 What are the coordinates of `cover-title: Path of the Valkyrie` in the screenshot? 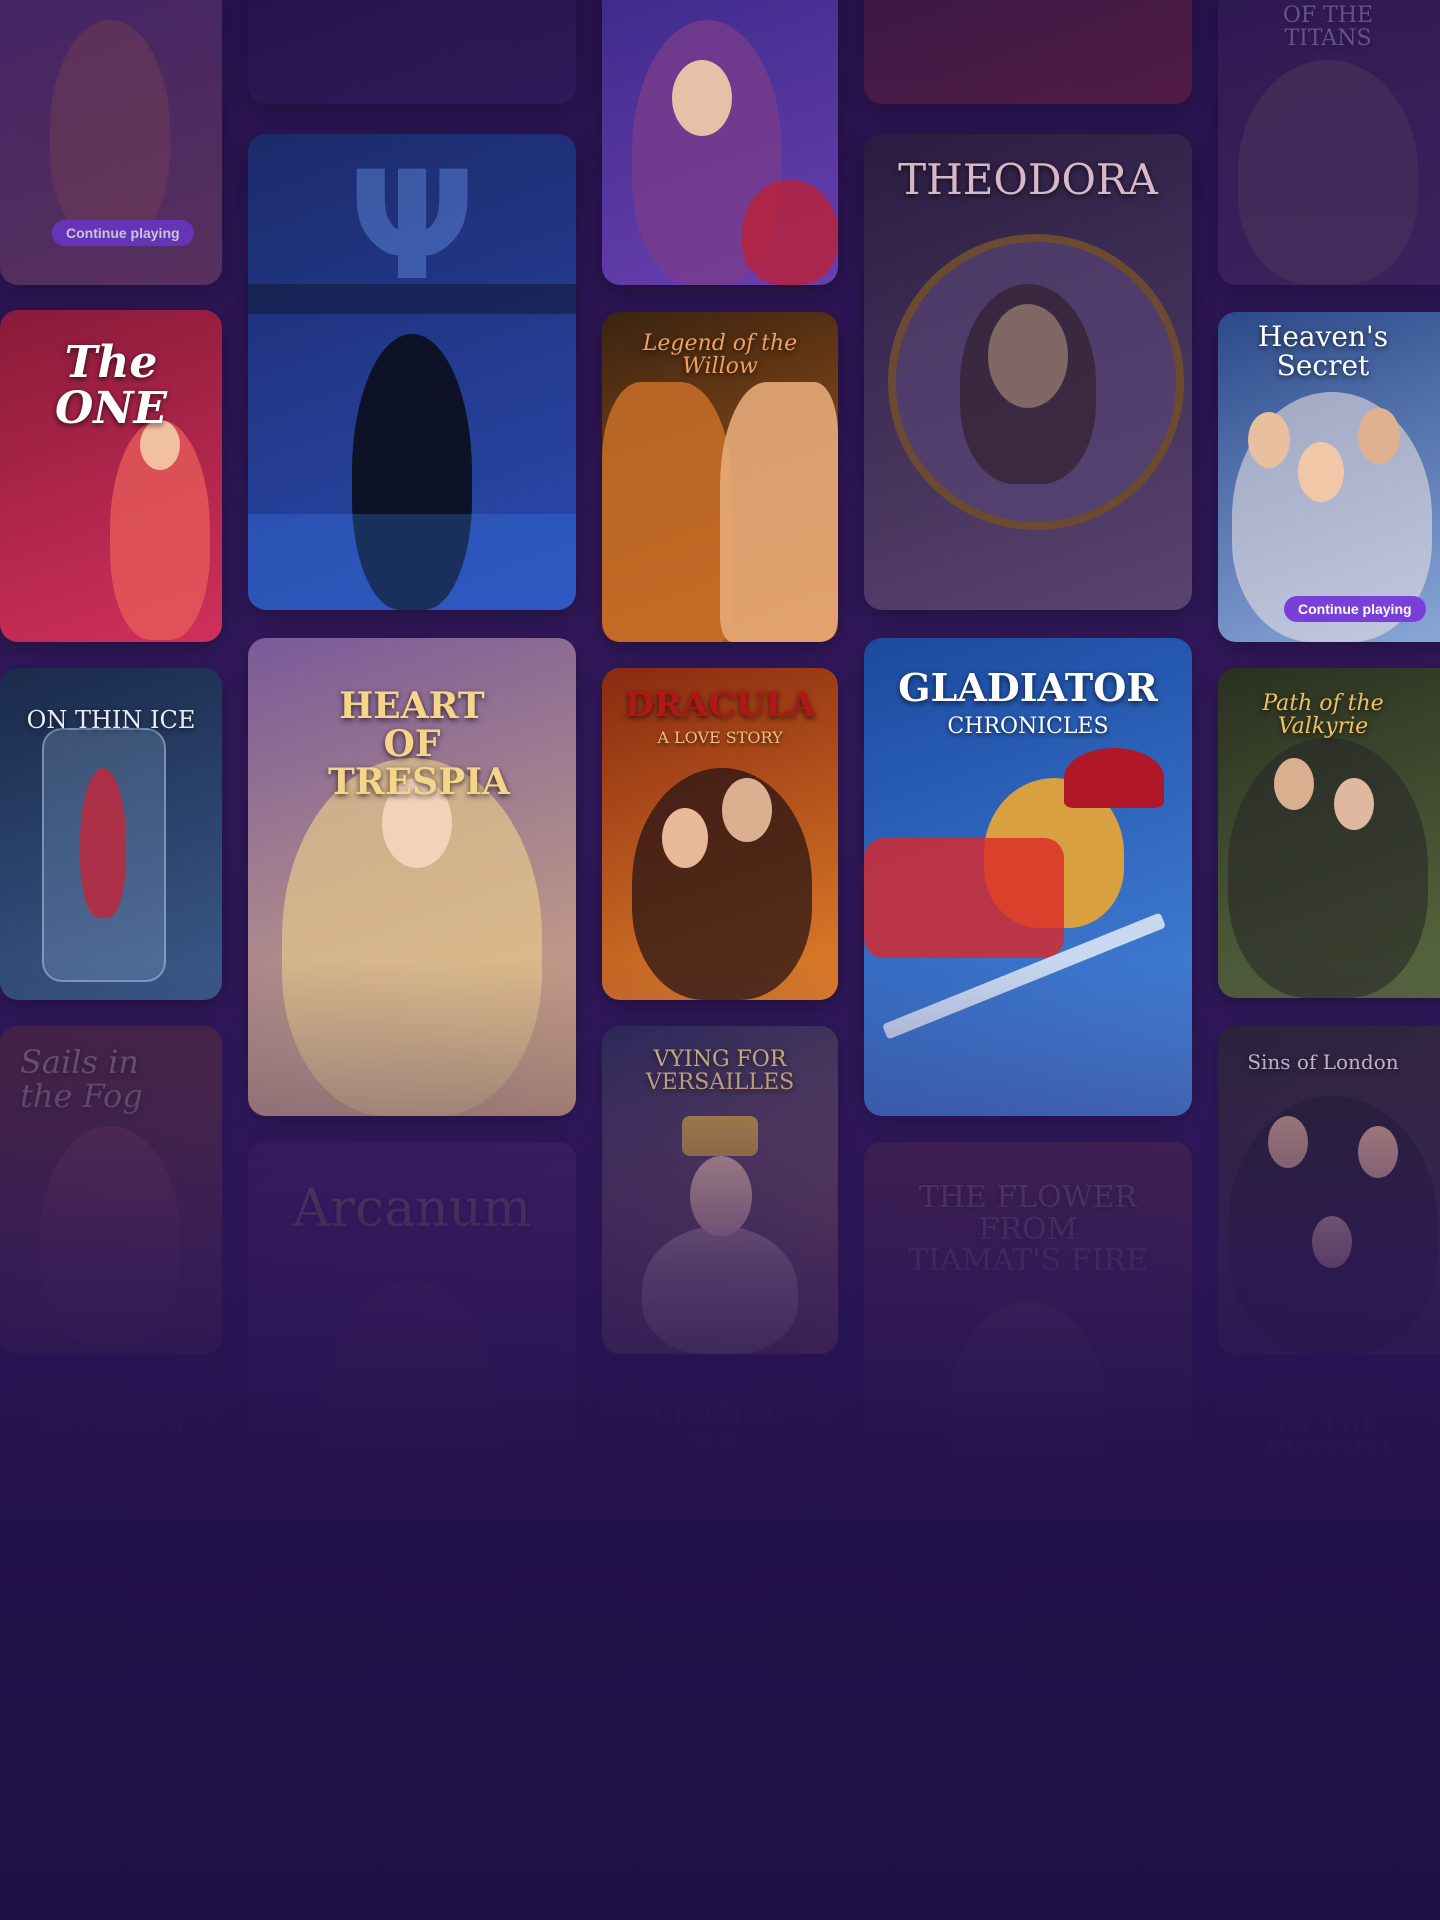 It's located at (1323, 715).